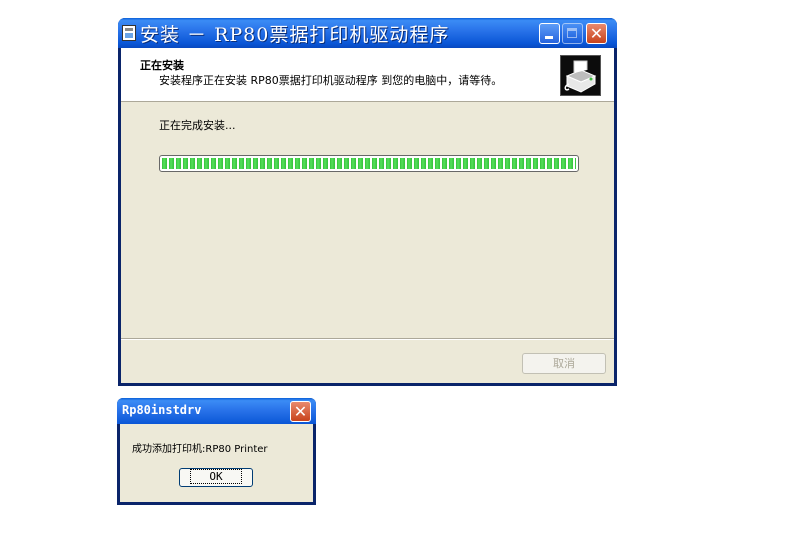  I want to click on printer-install-icon, so click(580, 75).